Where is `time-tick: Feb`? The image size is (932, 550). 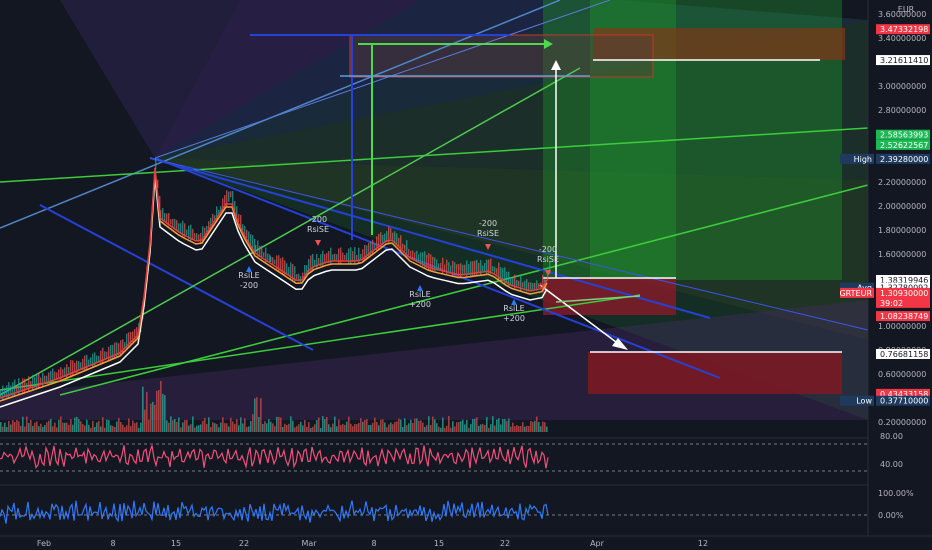 time-tick: Feb is located at coordinates (44, 543).